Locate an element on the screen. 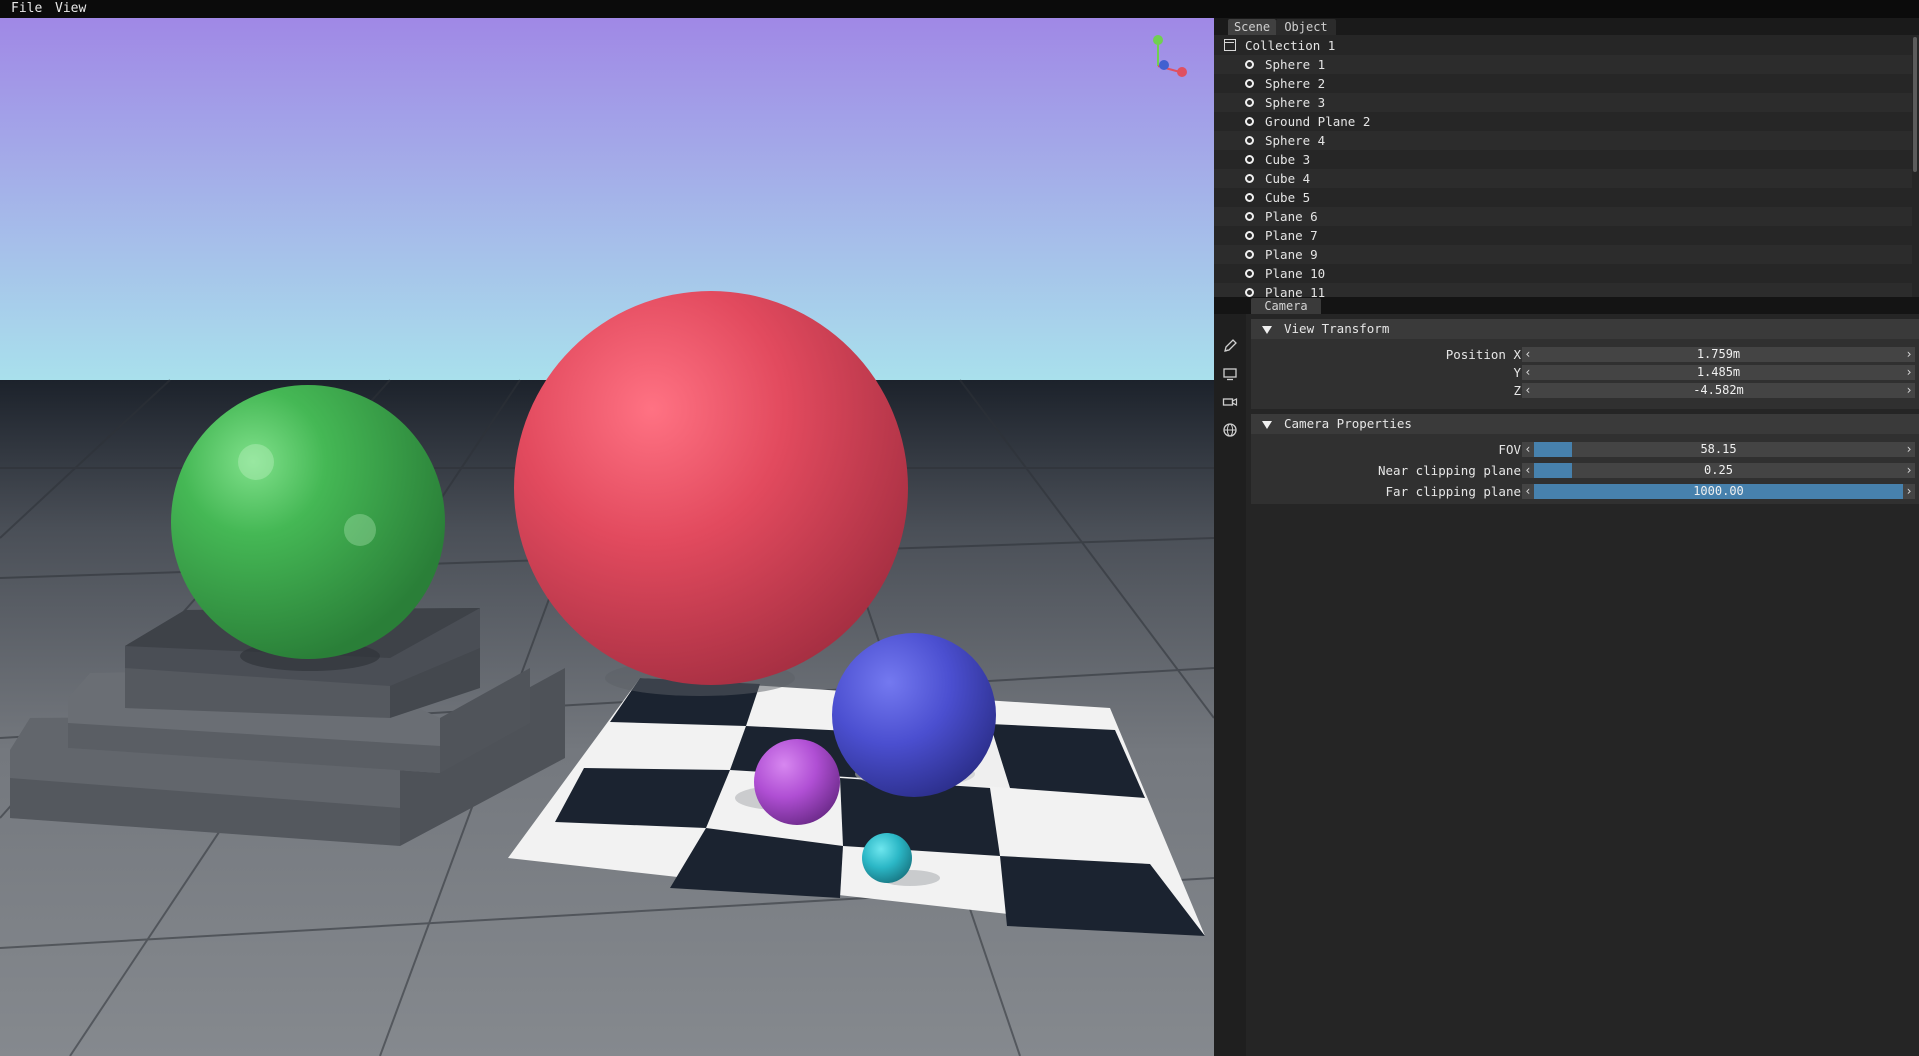 Image resolution: width=1919 pixels, height=1056 pixels. fov-value: 58.15 is located at coordinates (1718, 449).